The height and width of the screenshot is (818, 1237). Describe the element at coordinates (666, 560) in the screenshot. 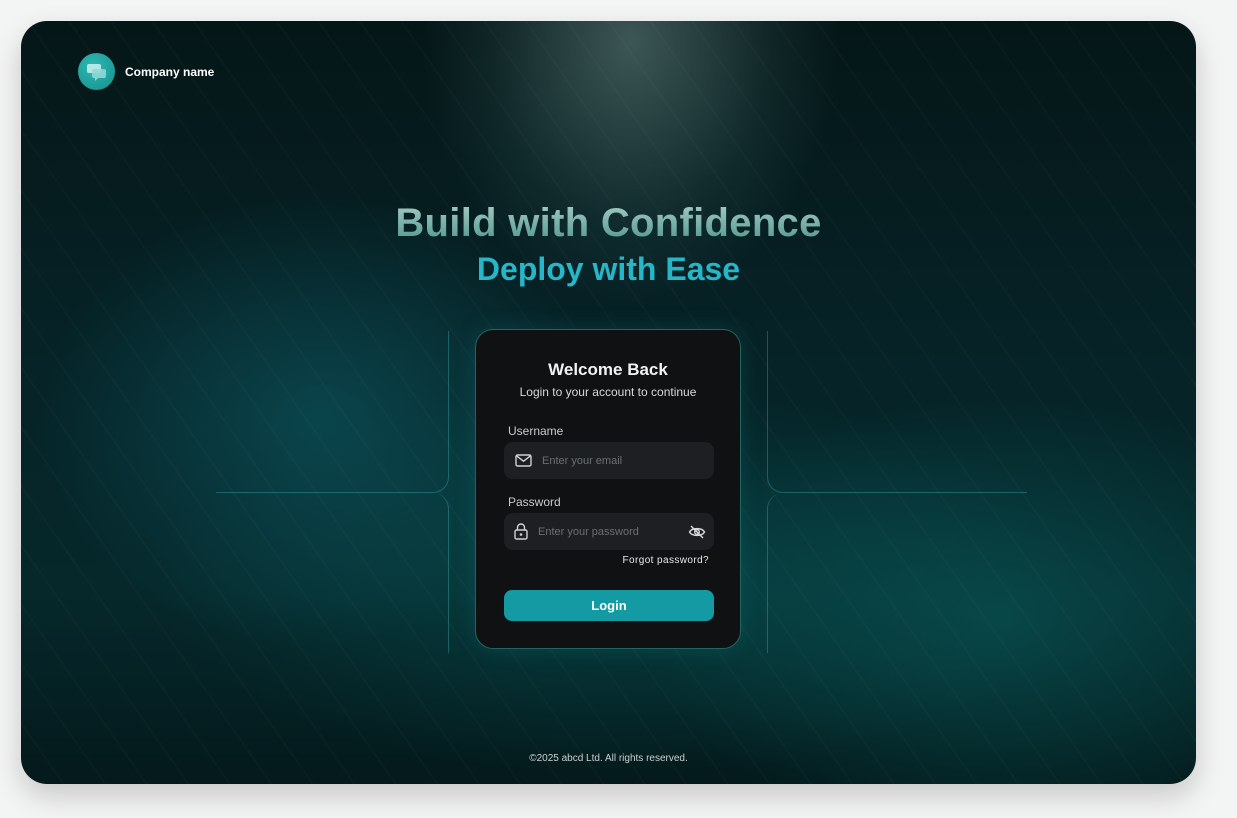

I see `forgot-password-link: Forgot password?` at that location.